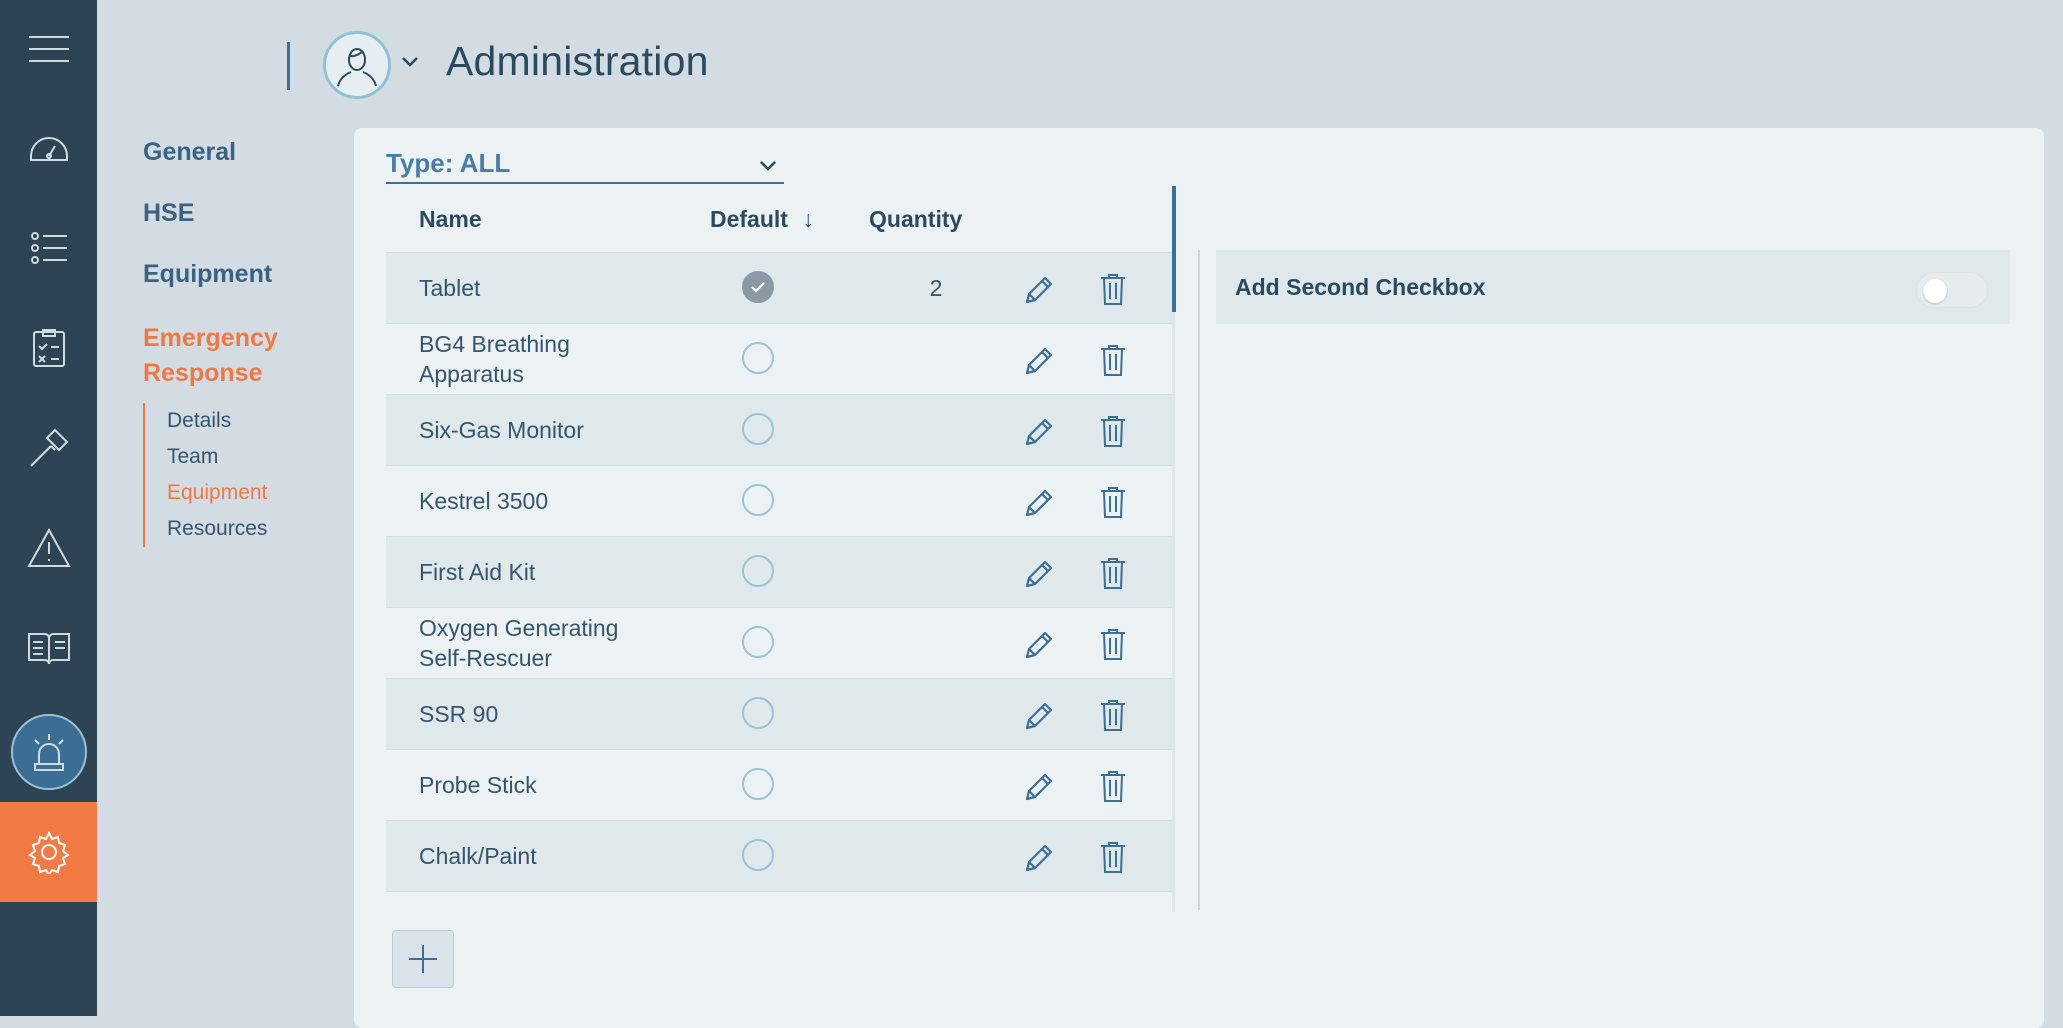 This screenshot has height=1028, width=2063. What do you see at coordinates (780, 855) in the screenshot?
I see `table-row: Chalk/Paint` at bounding box center [780, 855].